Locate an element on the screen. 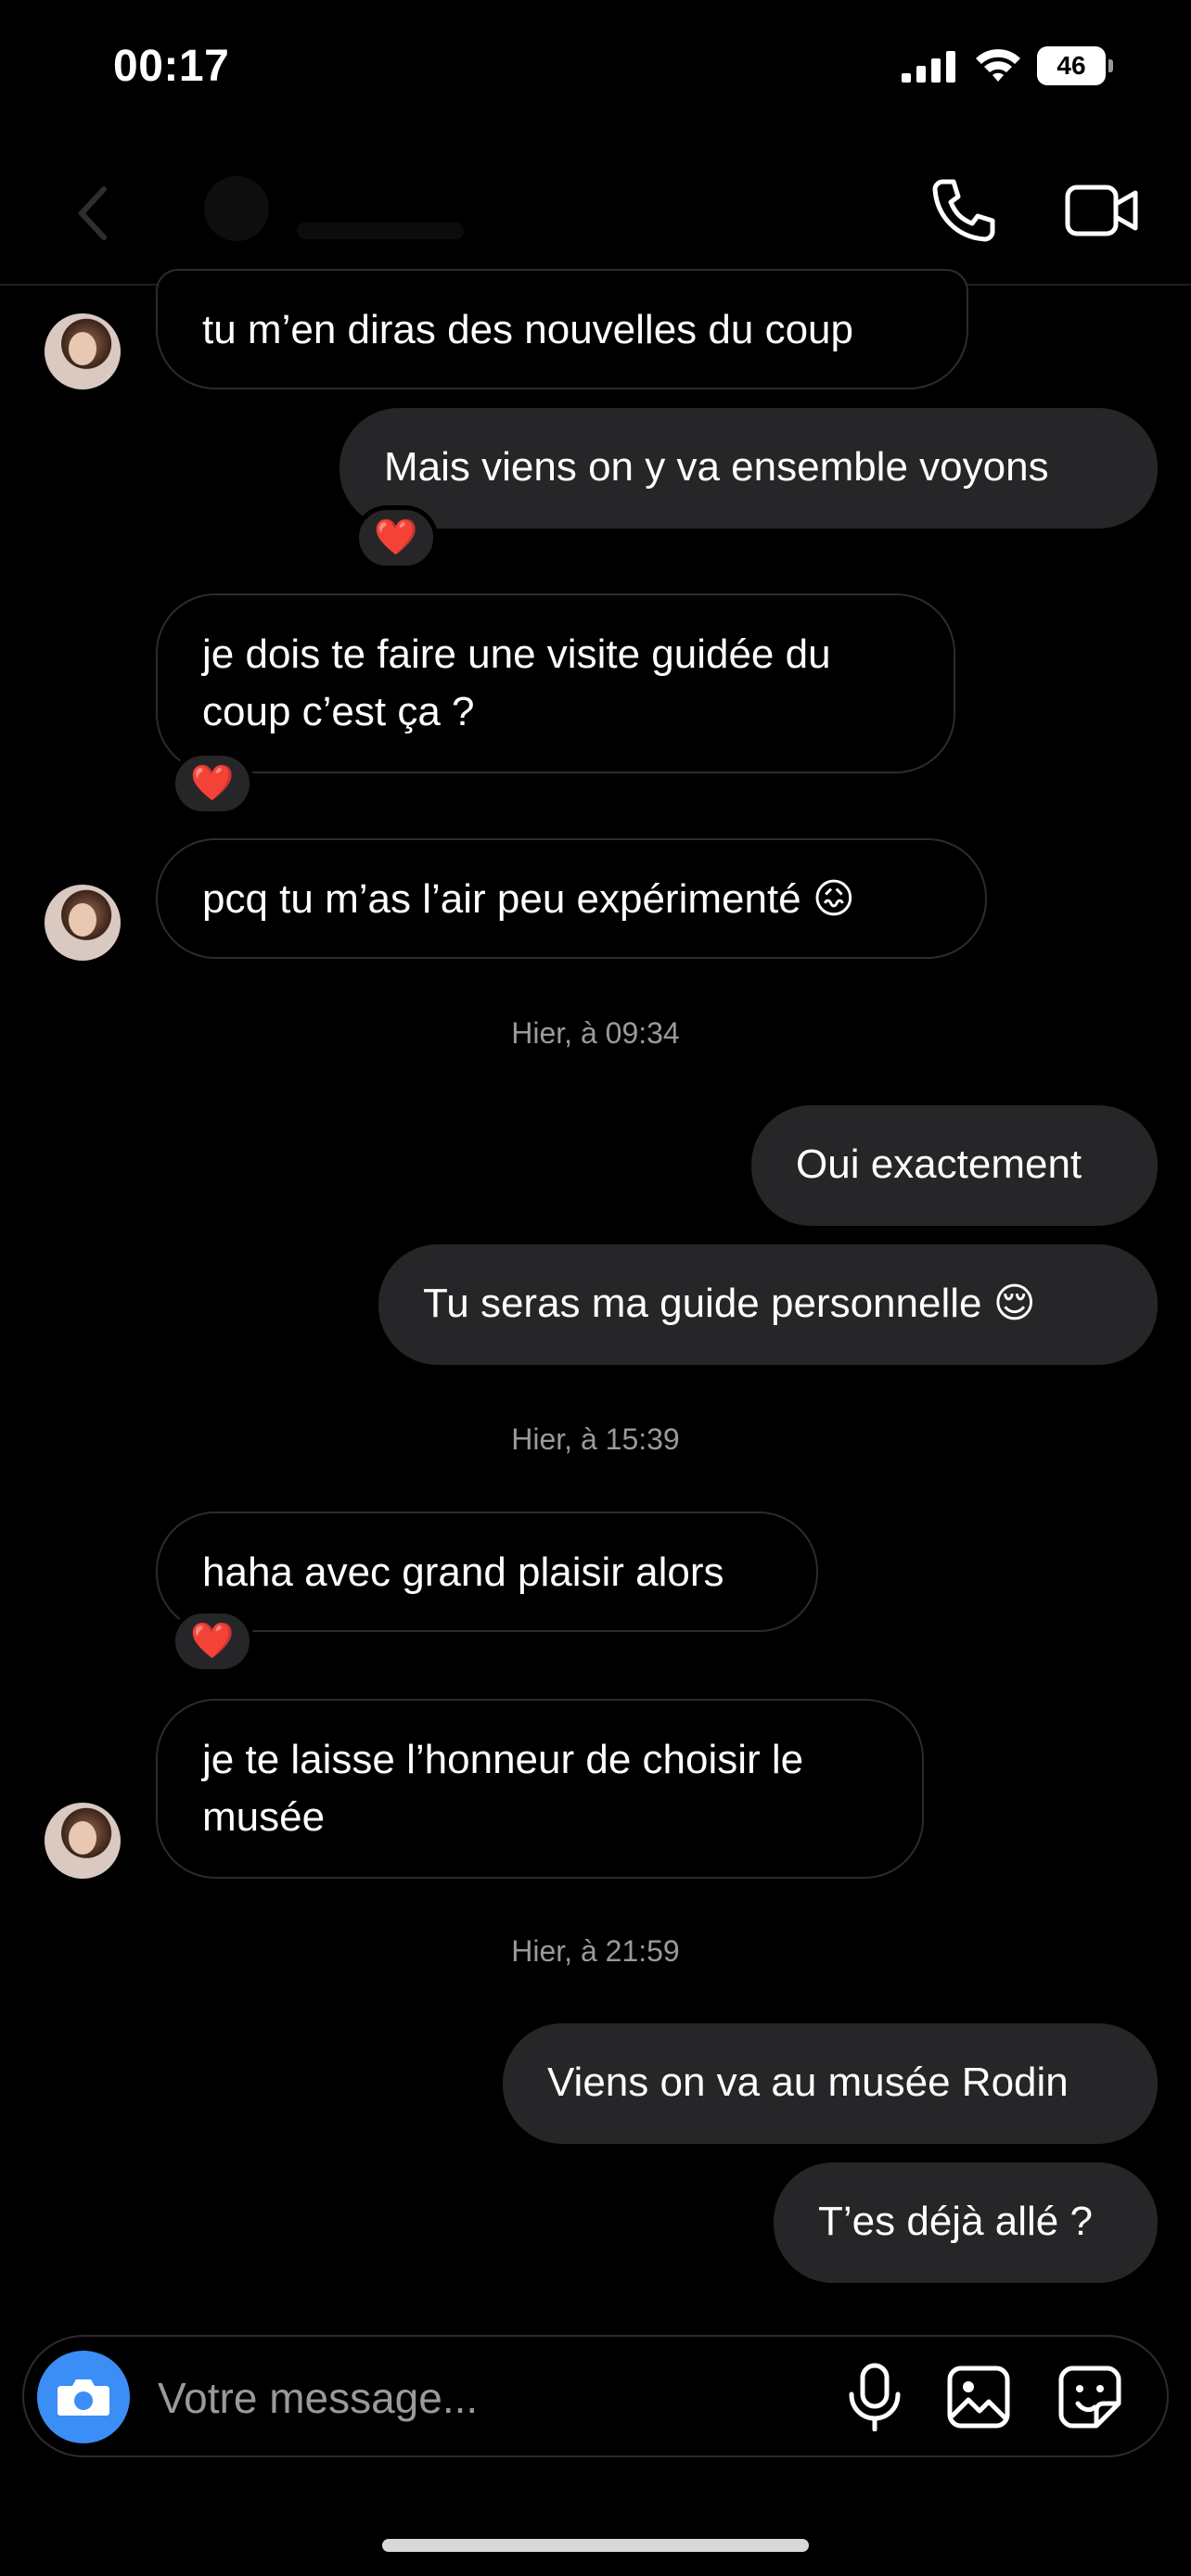 Image resolution: width=1191 pixels, height=2576 pixels. microphone-icon is located at coordinates (874, 2397).